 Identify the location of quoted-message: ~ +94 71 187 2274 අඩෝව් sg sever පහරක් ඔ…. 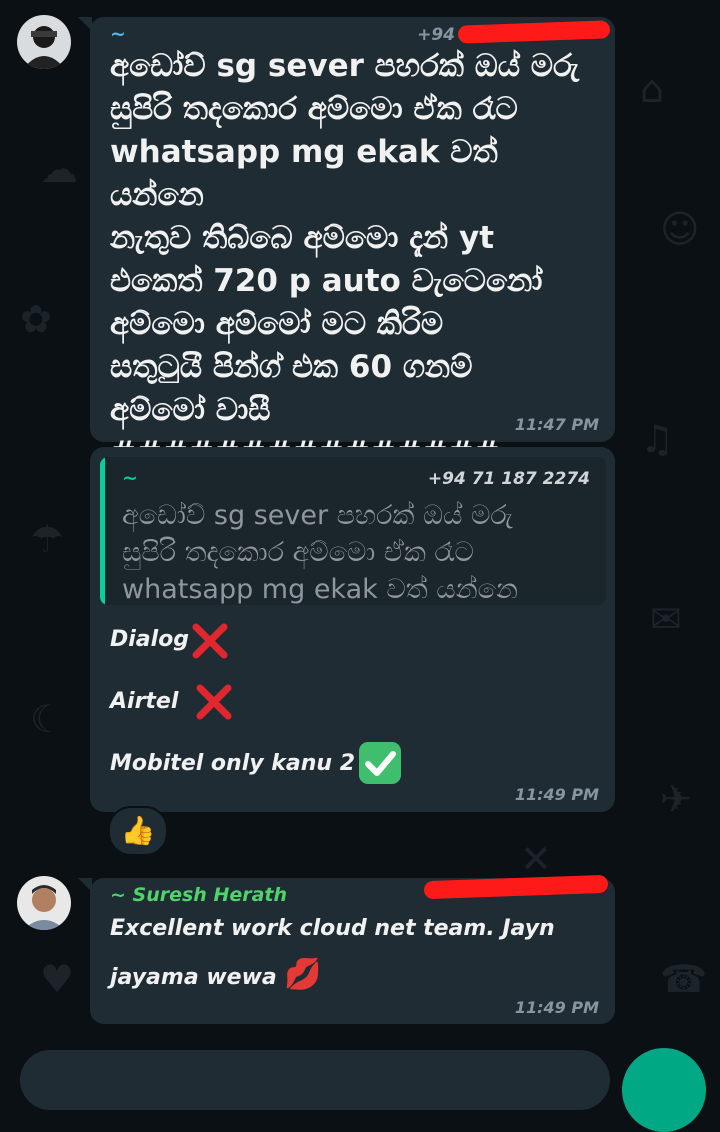
(353, 531).